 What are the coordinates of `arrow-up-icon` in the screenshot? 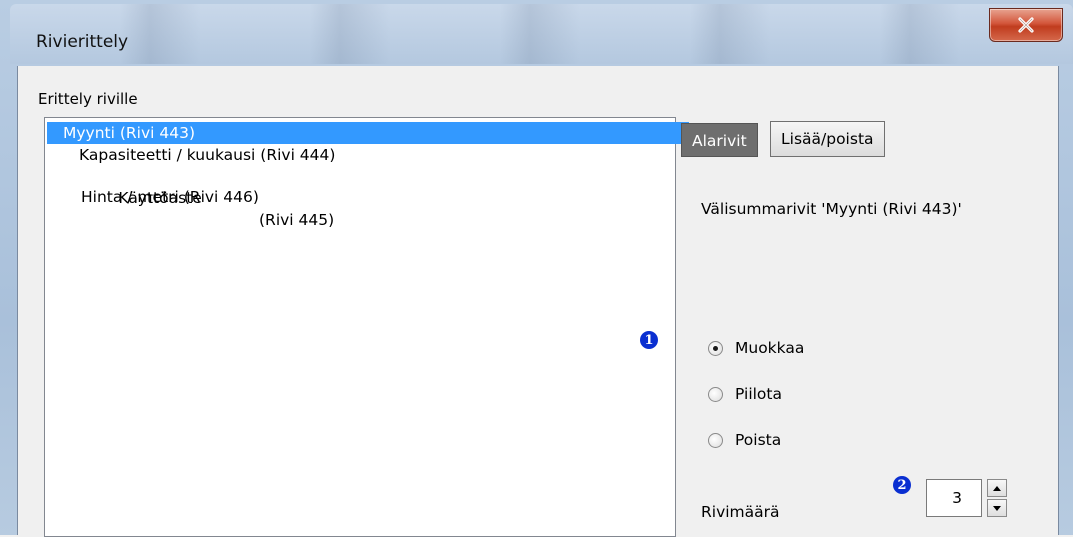 It's located at (997, 488).